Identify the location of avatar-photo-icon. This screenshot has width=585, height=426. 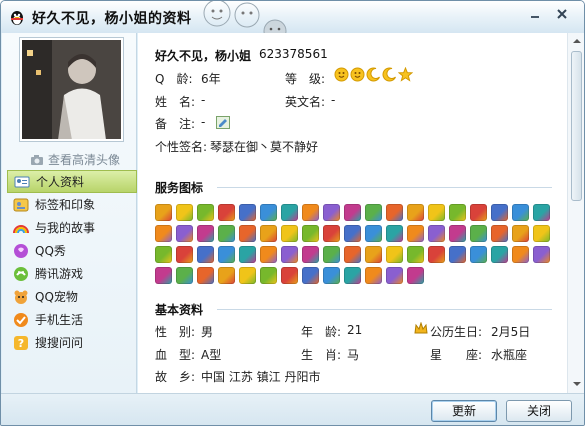
(71, 89).